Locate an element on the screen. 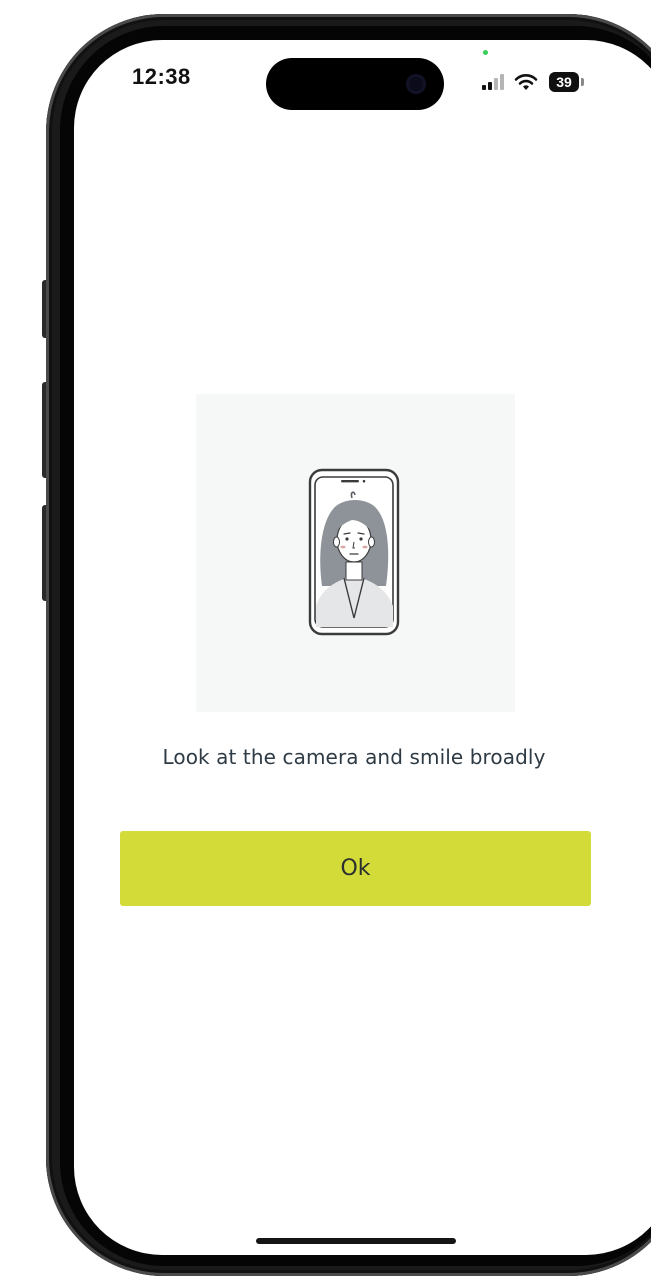 This screenshot has width=651, height=1277. battery-icon: 39 is located at coordinates (564, 82).